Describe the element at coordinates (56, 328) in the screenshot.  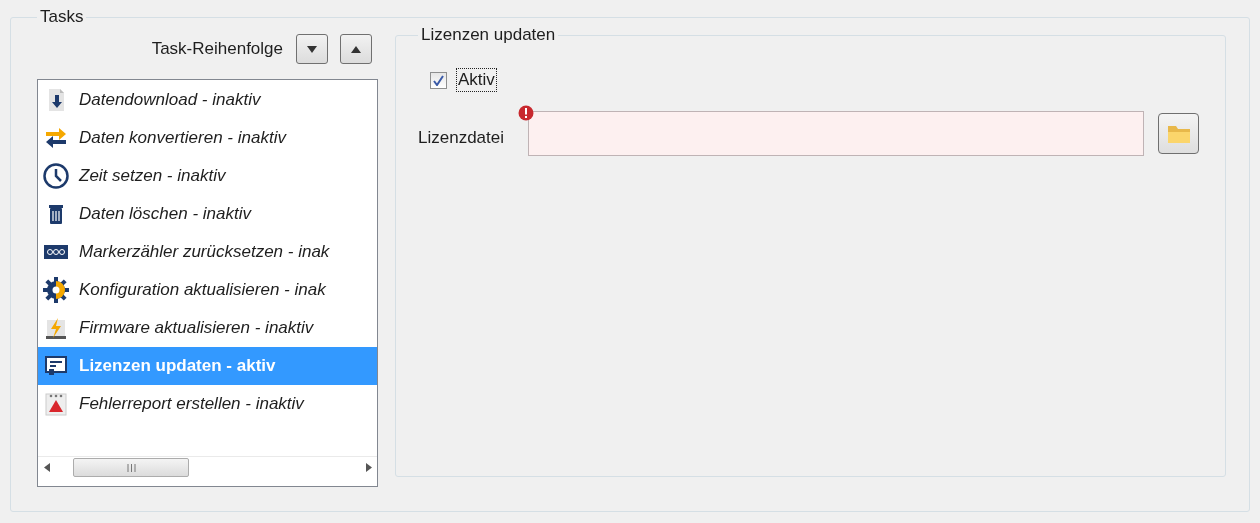
I see `lightning-drive-icon` at that location.